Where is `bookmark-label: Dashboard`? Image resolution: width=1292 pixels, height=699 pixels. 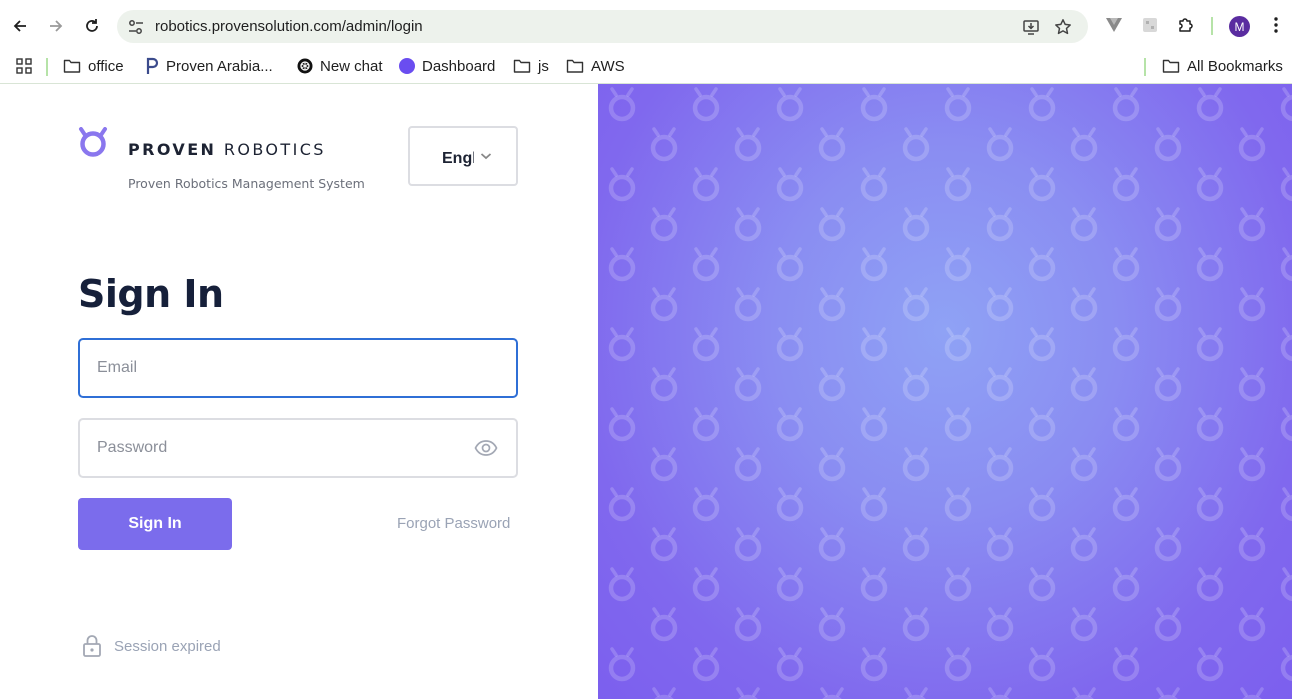 bookmark-label: Dashboard is located at coordinates (459, 66).